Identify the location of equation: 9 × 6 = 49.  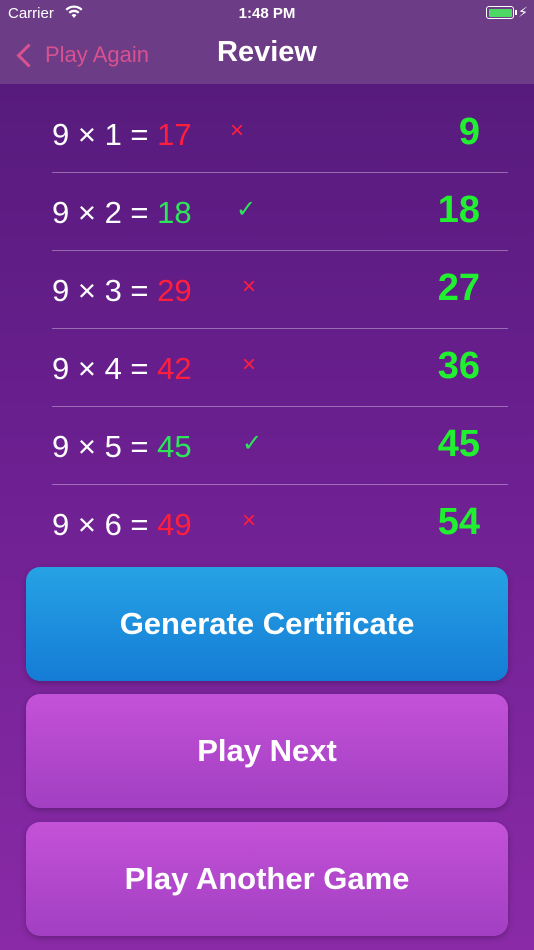
(122, 525).